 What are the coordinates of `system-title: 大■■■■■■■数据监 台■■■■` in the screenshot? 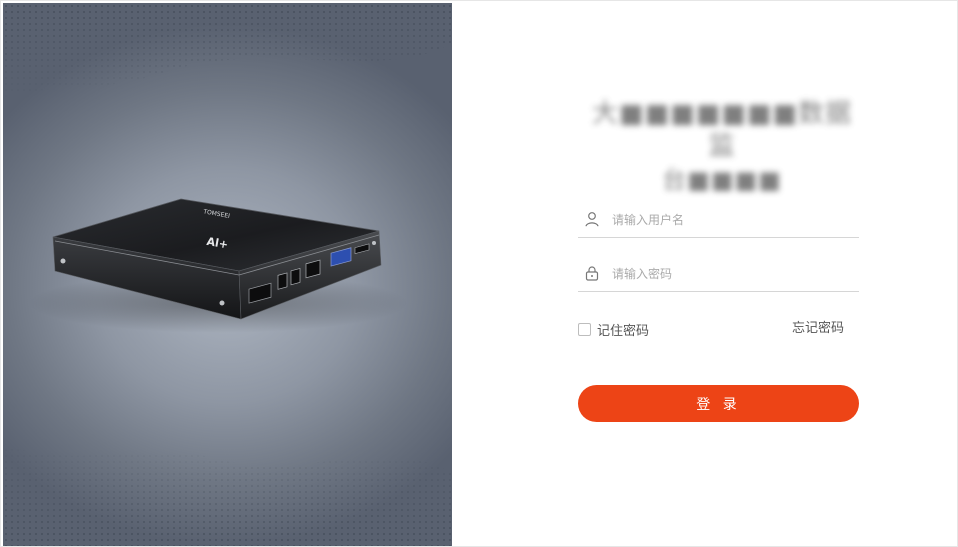 It's located at (722, 147).